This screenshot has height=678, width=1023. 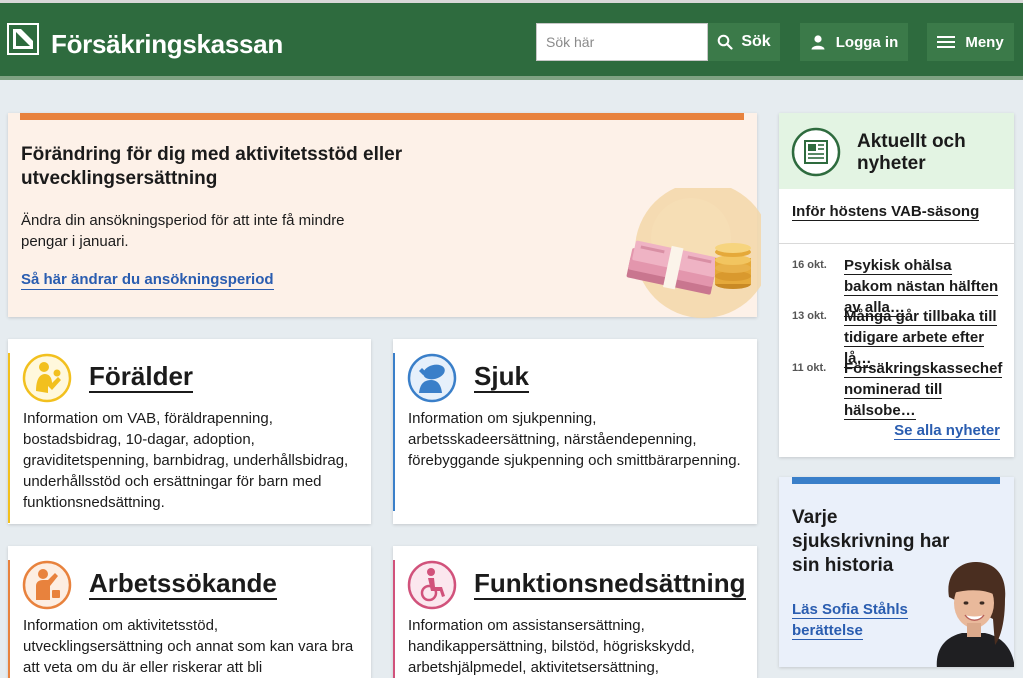 What do you see at coordinates (23, 39) in the screenshot?
I see `logo-icon` at bounding box center [23, 39].